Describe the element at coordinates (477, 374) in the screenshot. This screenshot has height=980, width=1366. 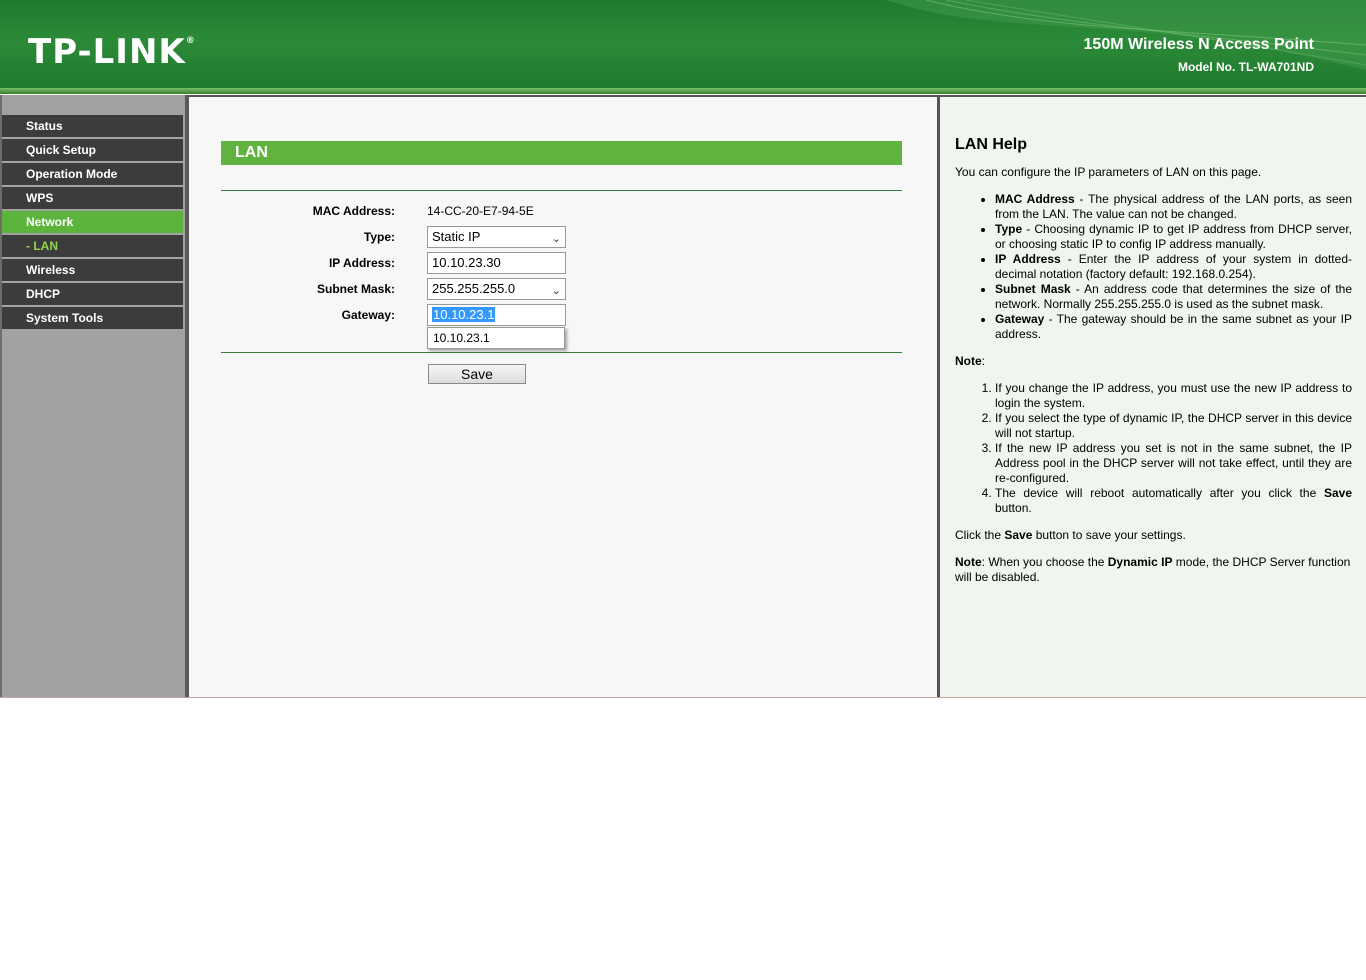
I see `save-button: Save` at that location.